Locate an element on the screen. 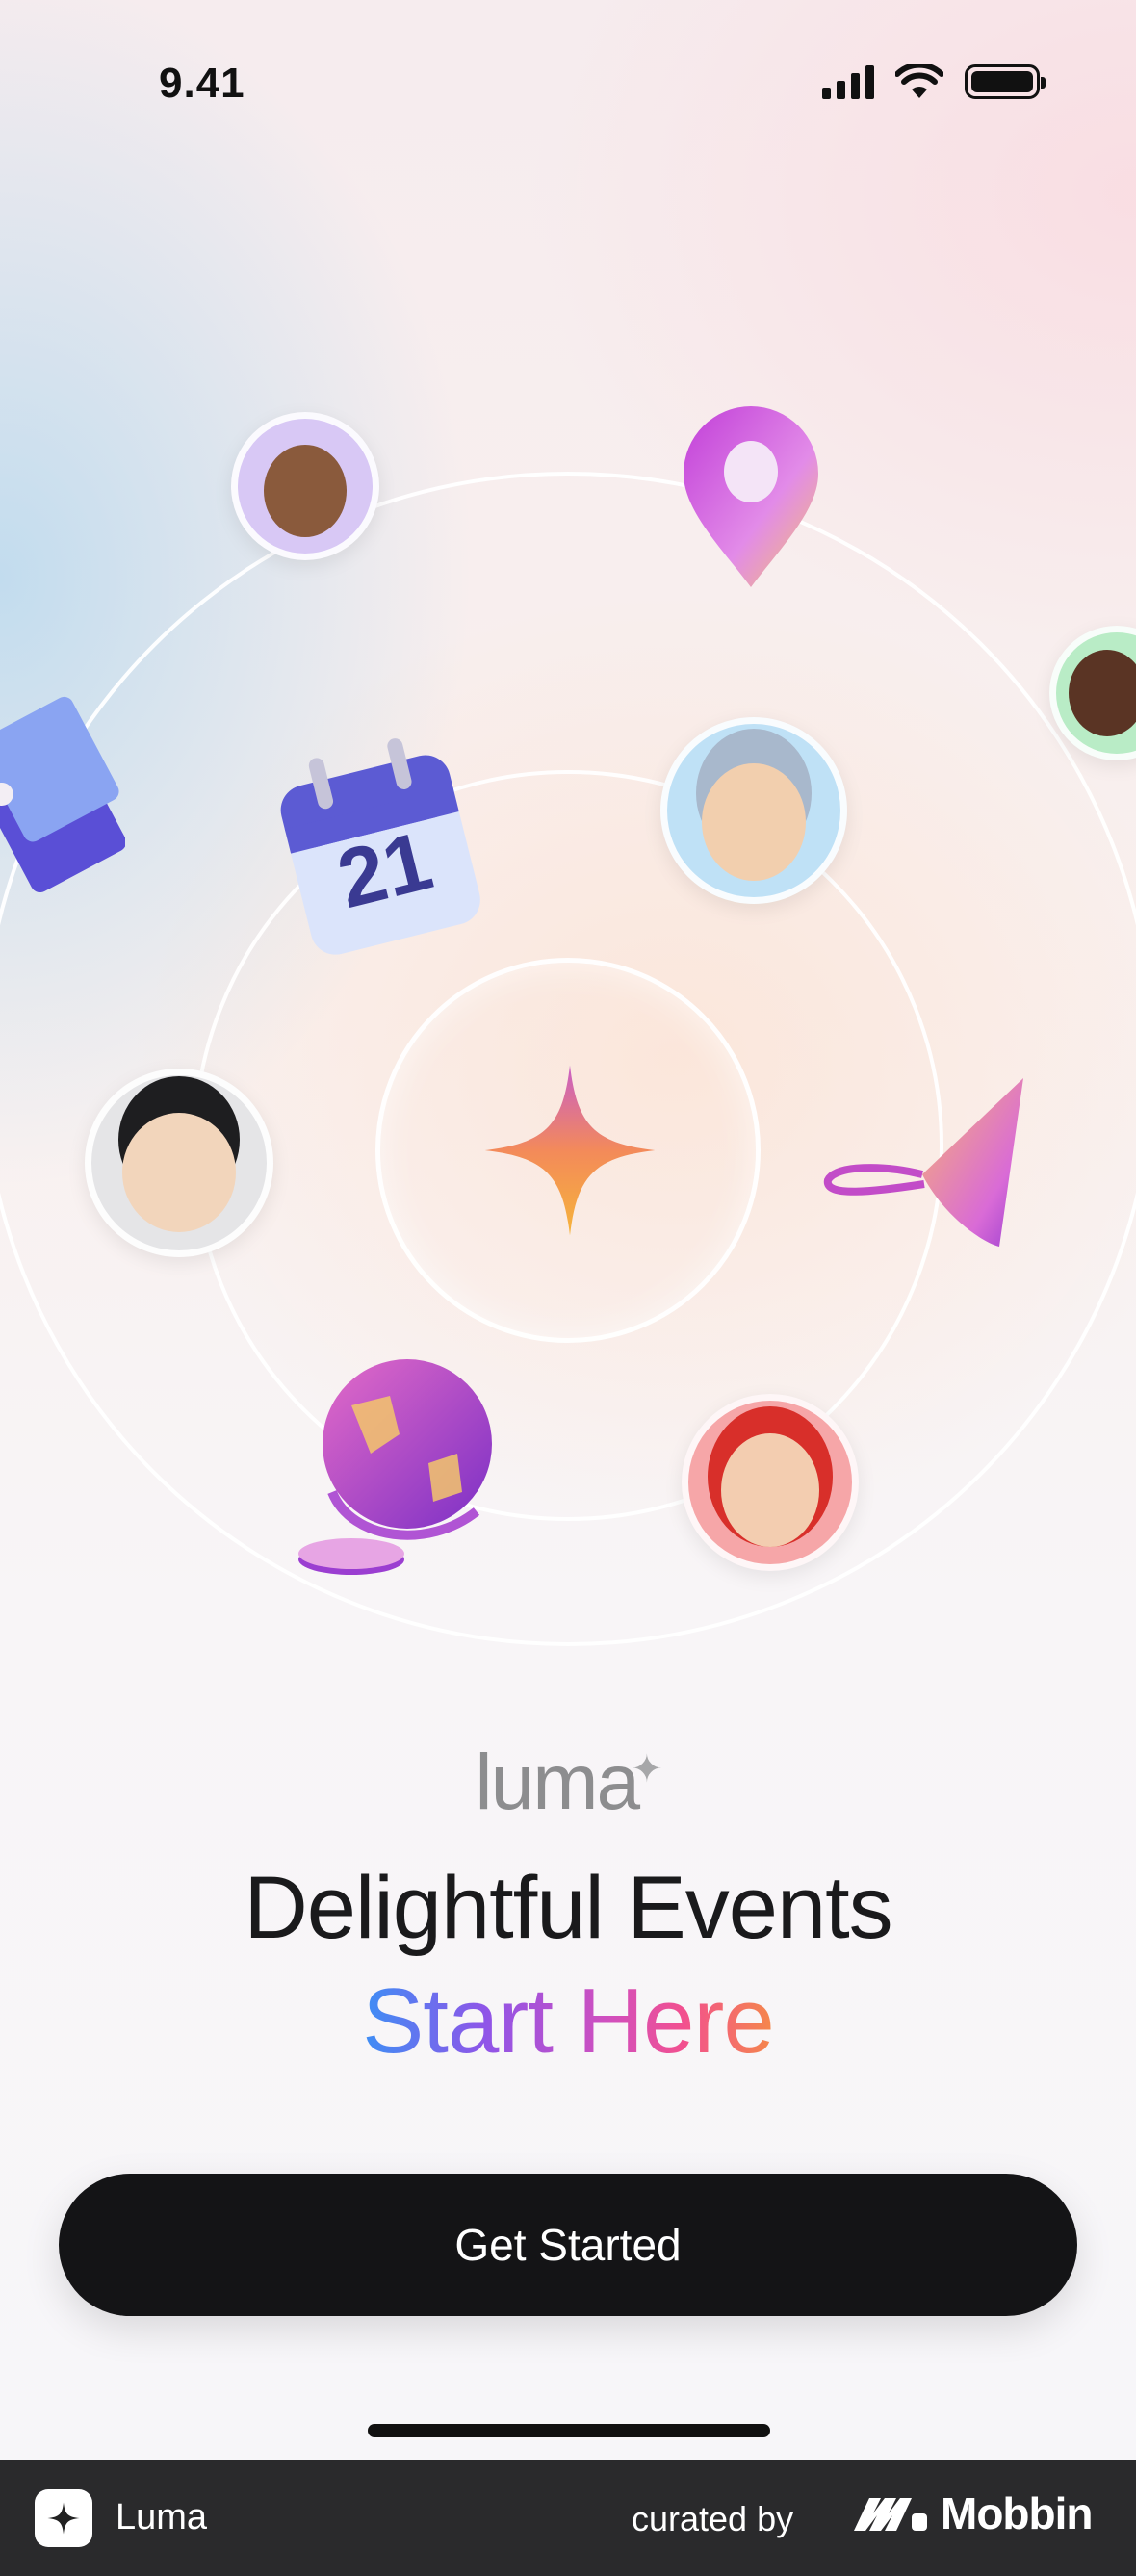  mobbin-brand: Mobbin is located at coordinates (1017, 2513).